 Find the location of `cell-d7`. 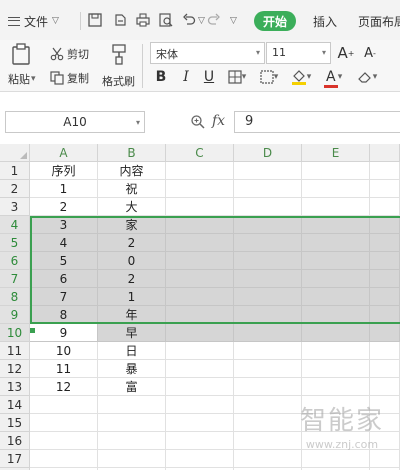

cell-d7 is located at coordinates (268, 279).